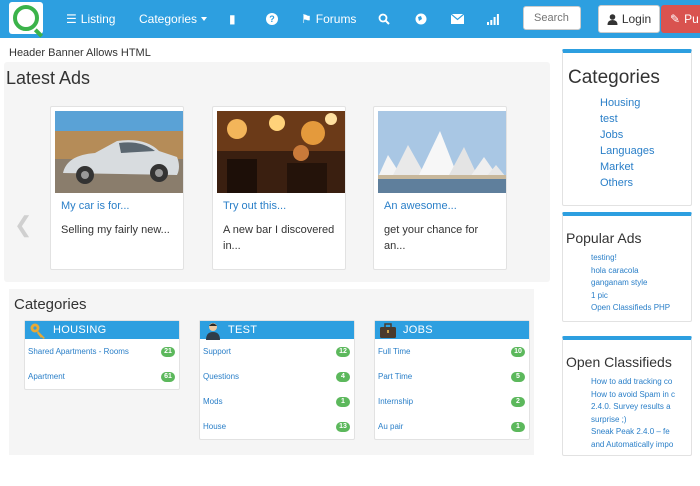  What do you see at coordinates (552, 18) in the screenshot?
I see `search-input` at bounding box center [552, 18].